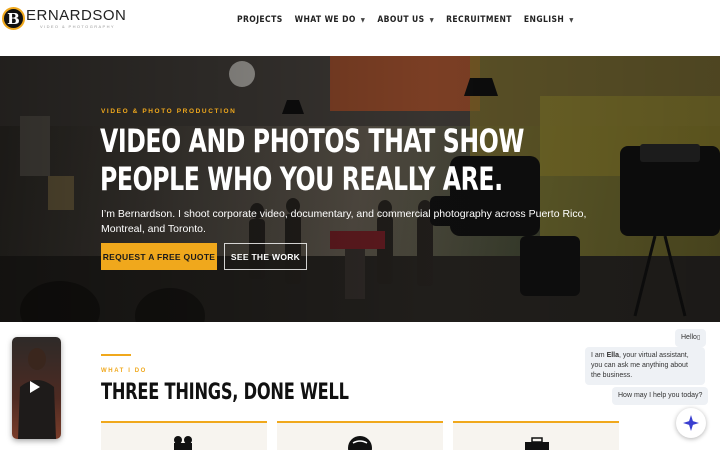 The height and width of the screenshot is (450, 720). What do you see at coordinates (159, 256) in the screenshot?
I see `request-quote-button: REQUEST A FREE QUOTE` at bounding box center [159, 256].